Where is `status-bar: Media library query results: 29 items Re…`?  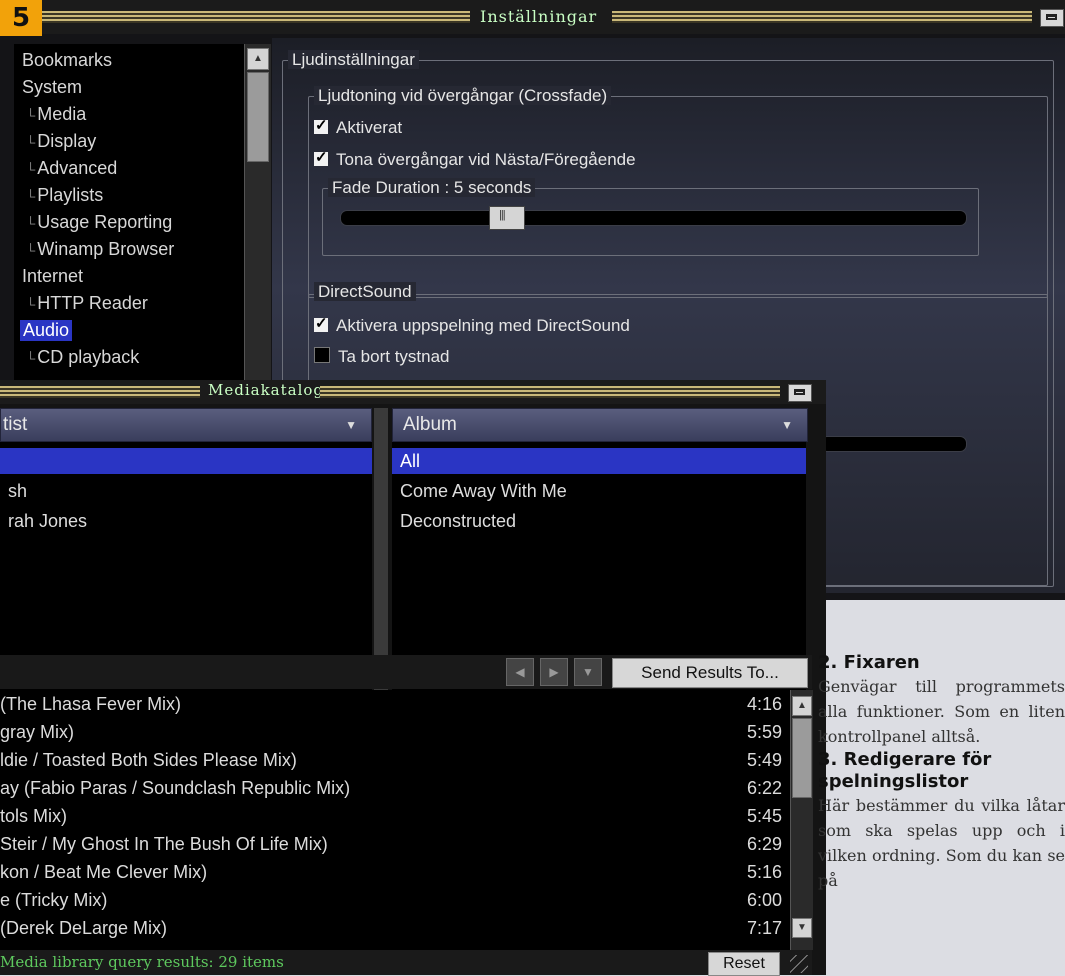
status-bar: Media library query results: 29 items Re… is located at coordinates (406, 963).